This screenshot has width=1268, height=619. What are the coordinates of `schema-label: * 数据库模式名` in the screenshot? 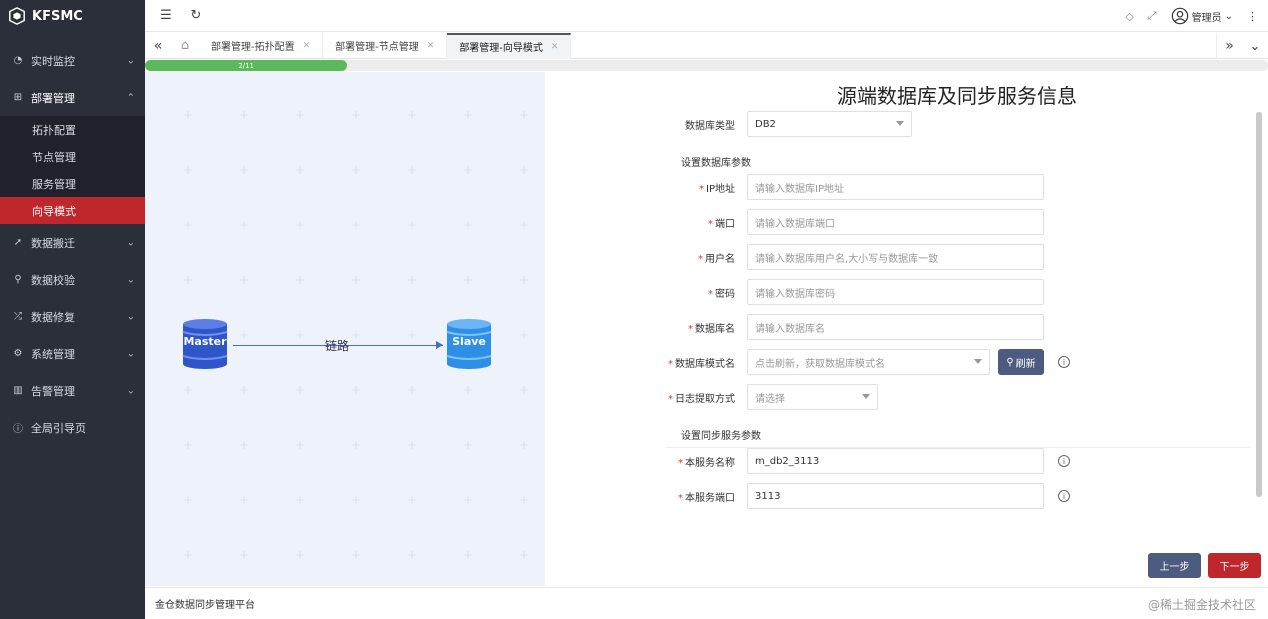 It's located at (701, 364).